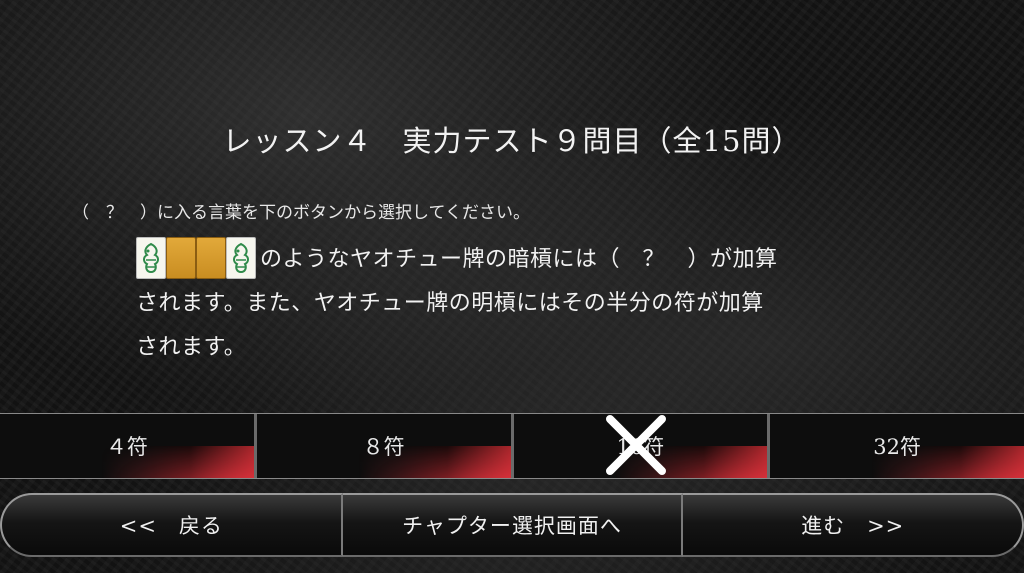  What do you see at coordinates (171, 525) in the screenshot?
I see `back-button: << 戻る` at bounding box center [171, 525].